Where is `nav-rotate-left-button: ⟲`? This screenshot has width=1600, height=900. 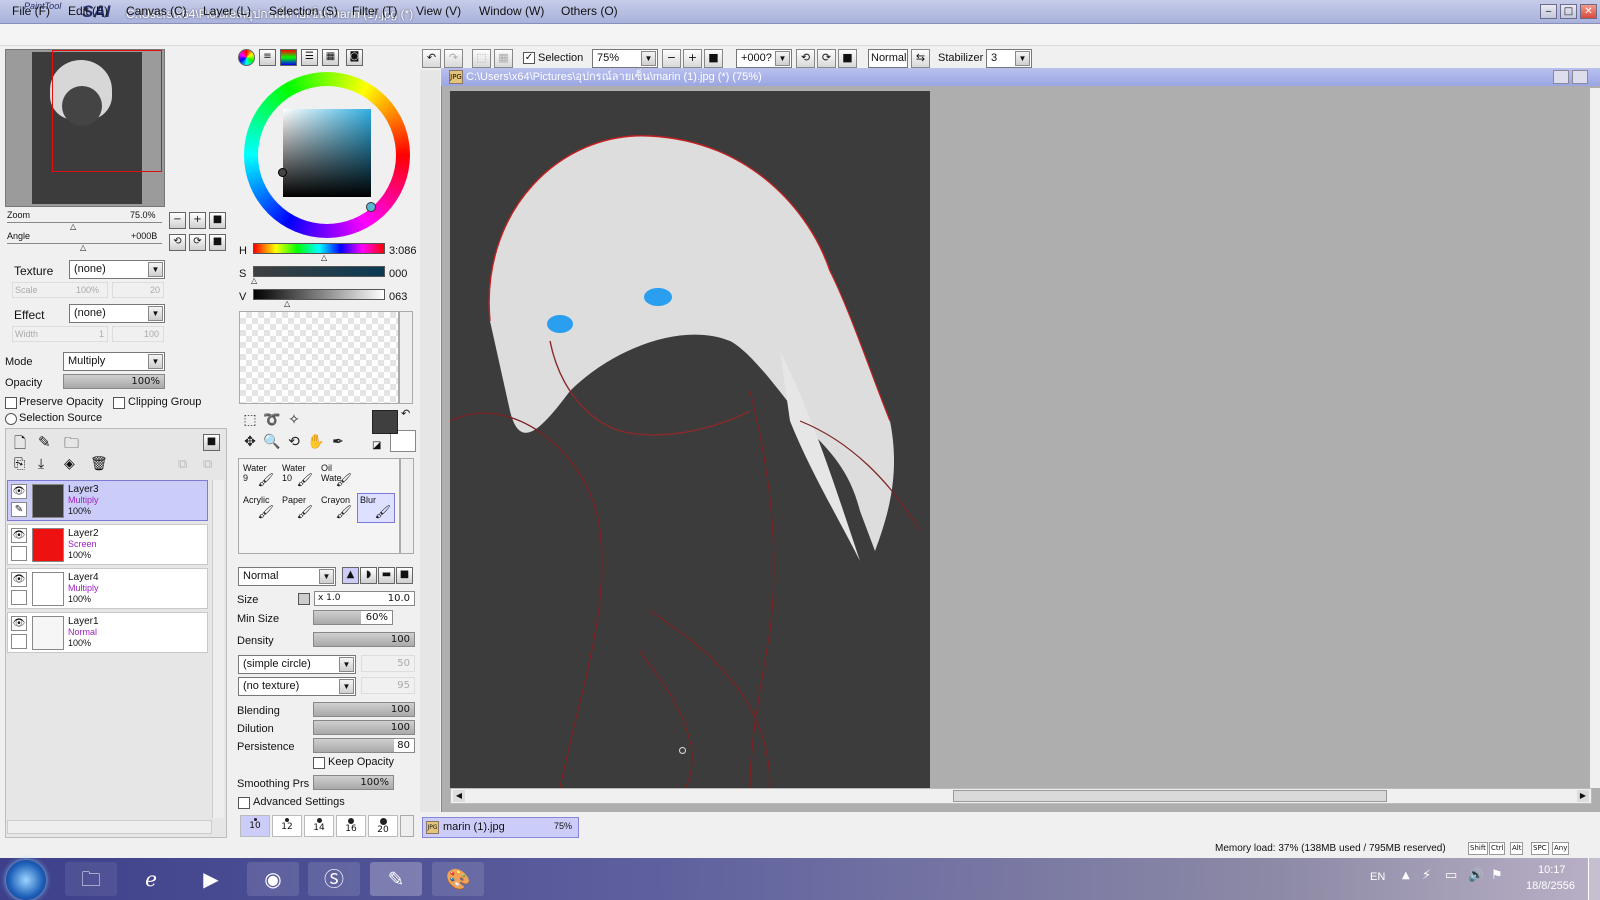 nav-rotate-left-button: ⟲ is located at coordinates (177, 242).